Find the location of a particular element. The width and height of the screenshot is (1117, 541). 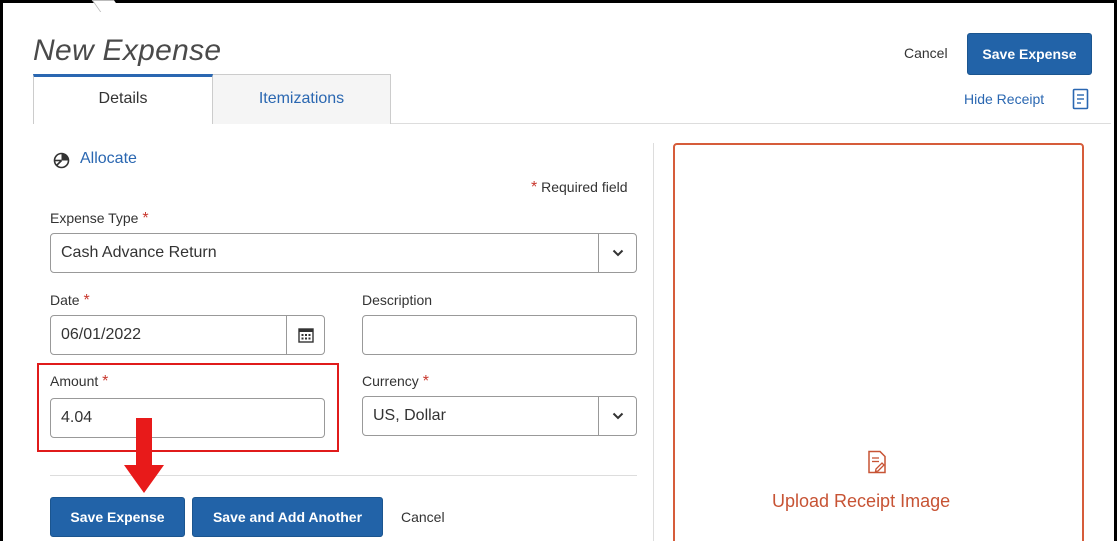

description-label: Description is located at coordinates (397, 300).